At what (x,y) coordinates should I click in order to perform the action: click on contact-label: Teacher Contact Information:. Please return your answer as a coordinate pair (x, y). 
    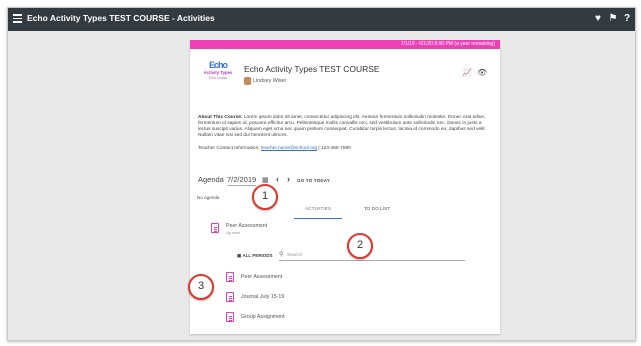
    Looking at the image, I should click on (229, 148).